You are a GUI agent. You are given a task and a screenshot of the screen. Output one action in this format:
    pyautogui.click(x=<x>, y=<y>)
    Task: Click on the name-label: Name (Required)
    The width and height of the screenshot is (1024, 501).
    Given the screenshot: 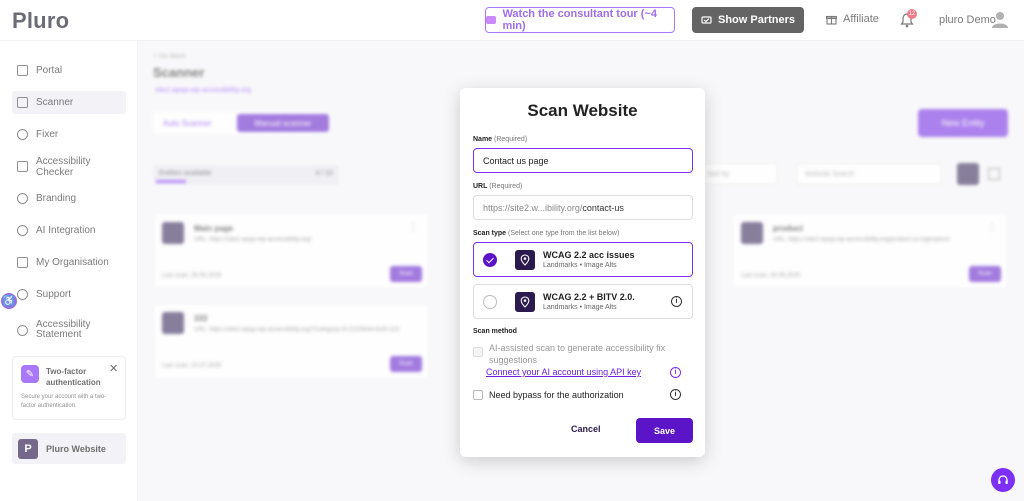 What is the action you would take?
    pyautogui.click(x=500, y=139)
    